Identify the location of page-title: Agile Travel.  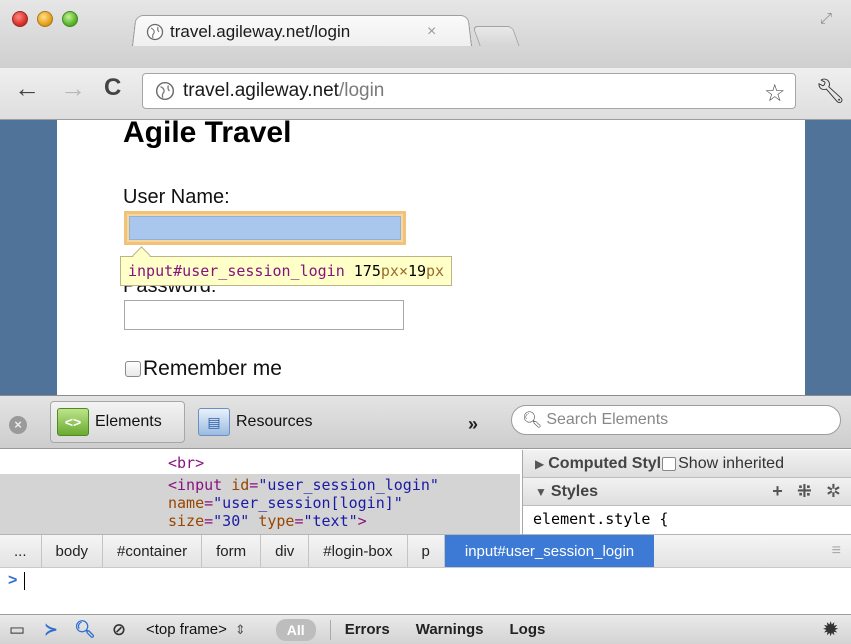
(207, 134).